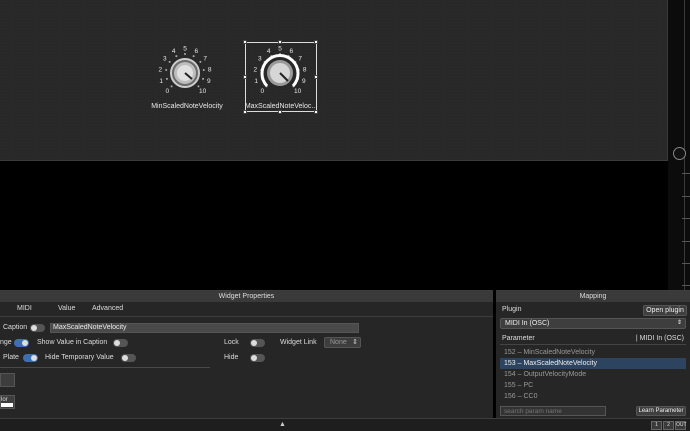  I want to click on param-row-label: 152 – MinScaledNoteVelocity, so click(550, 352).